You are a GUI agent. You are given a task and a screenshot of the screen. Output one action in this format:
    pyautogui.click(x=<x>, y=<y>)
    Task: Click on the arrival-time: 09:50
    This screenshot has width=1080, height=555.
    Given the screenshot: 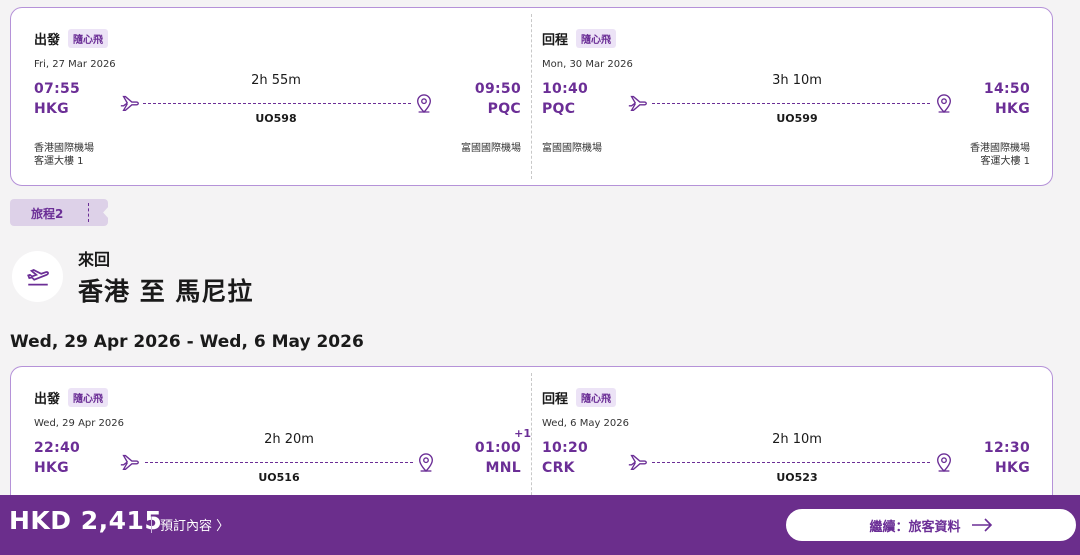 What is the action you would take?
    pyautogui.click(x=497, y=89)
    